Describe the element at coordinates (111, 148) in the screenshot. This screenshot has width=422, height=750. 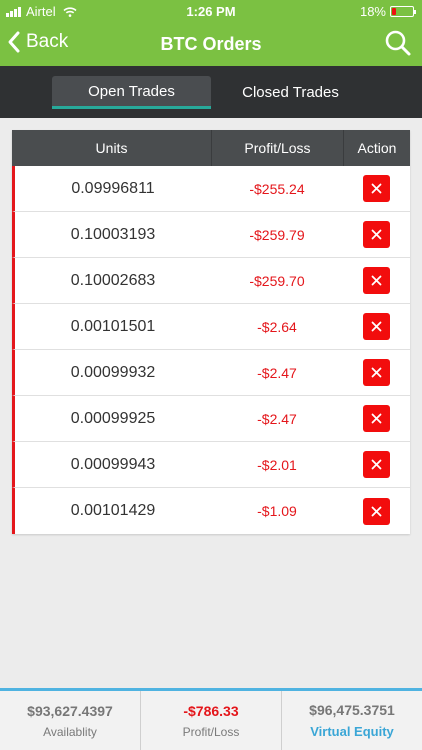
I see `header-units: Units` at that location.